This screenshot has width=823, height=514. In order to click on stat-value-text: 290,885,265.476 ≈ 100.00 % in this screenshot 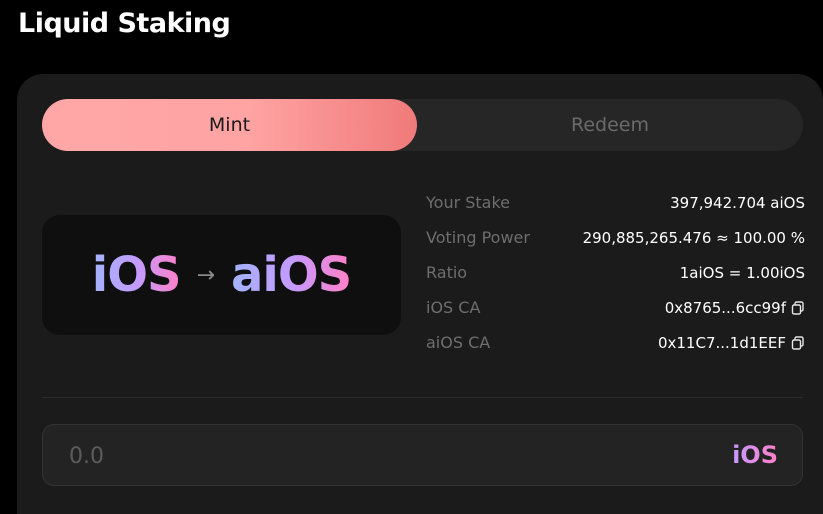, I will do `click(693, 237)`.